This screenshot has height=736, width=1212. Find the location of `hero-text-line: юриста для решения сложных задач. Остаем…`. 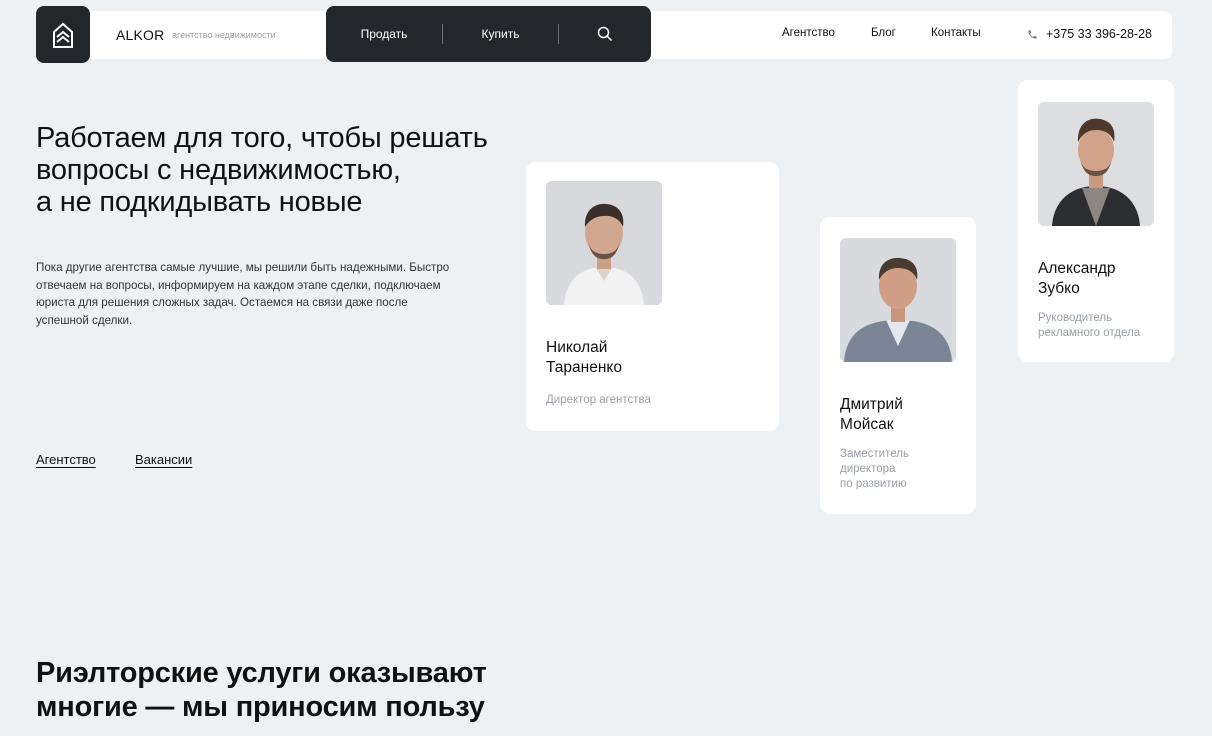

hero-text-line: юриста для решения сложных задач. Остаем… is located at coordinates (222, 302).